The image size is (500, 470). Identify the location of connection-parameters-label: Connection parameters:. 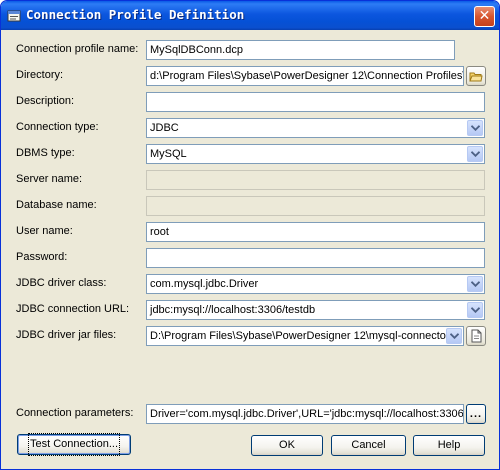
(75, 413).